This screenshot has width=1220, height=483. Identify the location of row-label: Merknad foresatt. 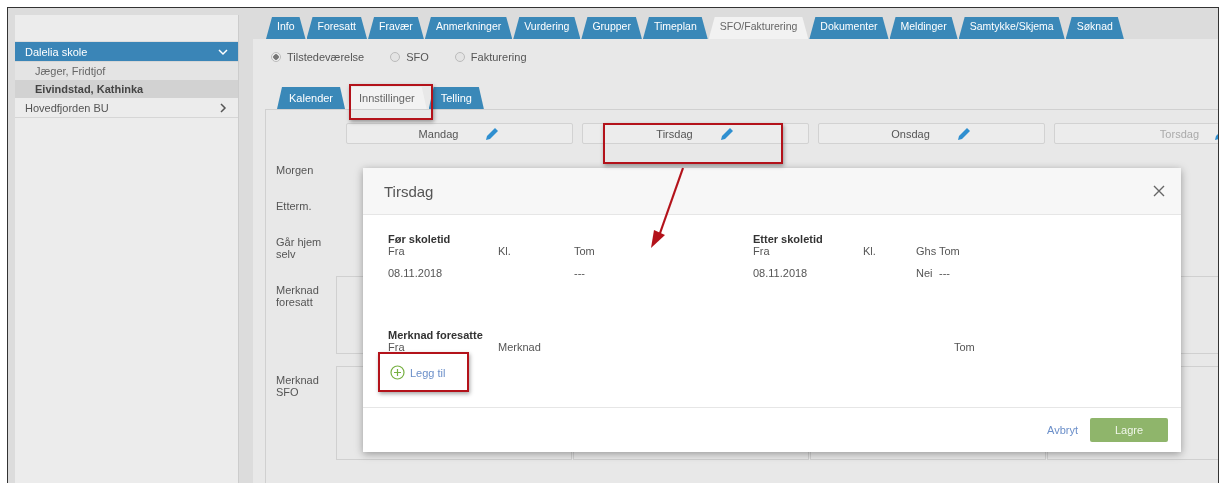
(298, 296).